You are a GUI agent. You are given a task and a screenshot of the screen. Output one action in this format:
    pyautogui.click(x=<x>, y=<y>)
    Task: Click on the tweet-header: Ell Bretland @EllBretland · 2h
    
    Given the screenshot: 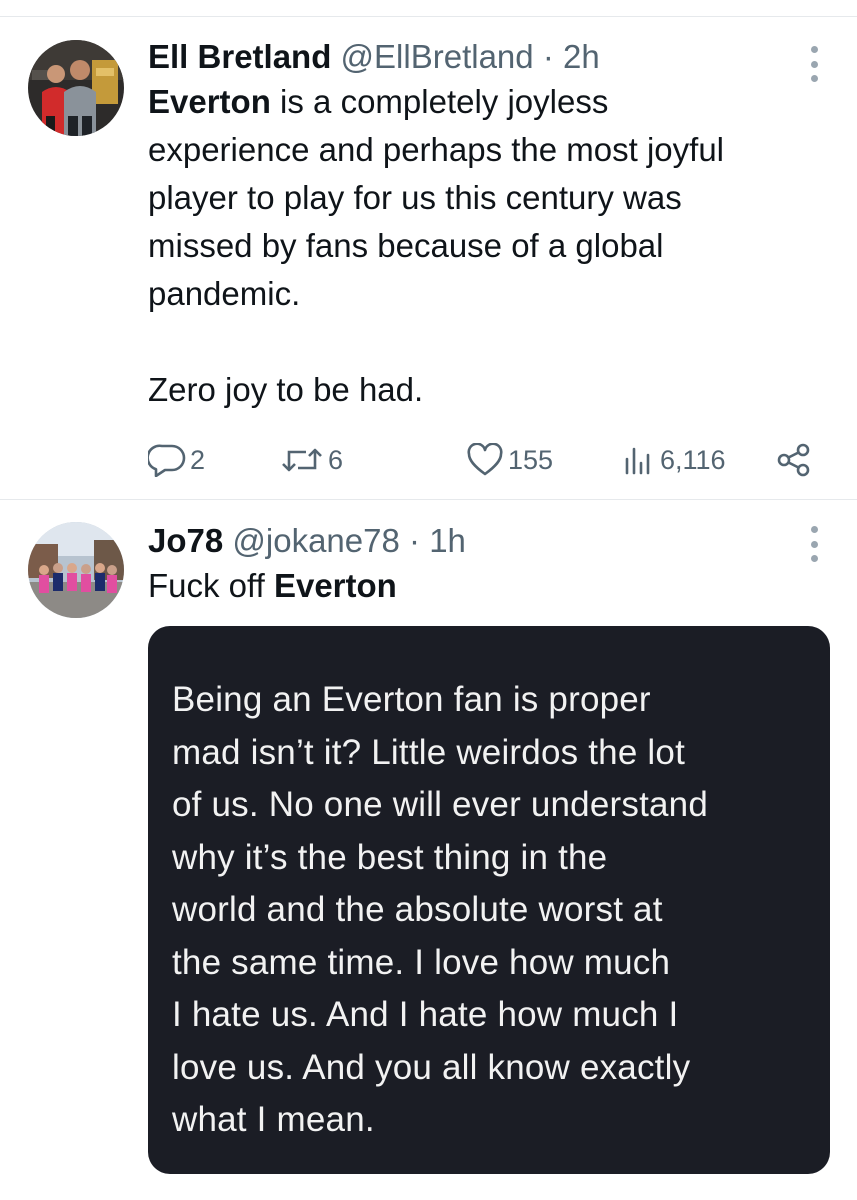 What is the action you would take?
    pyautogui.click(x=482, y=57)
    